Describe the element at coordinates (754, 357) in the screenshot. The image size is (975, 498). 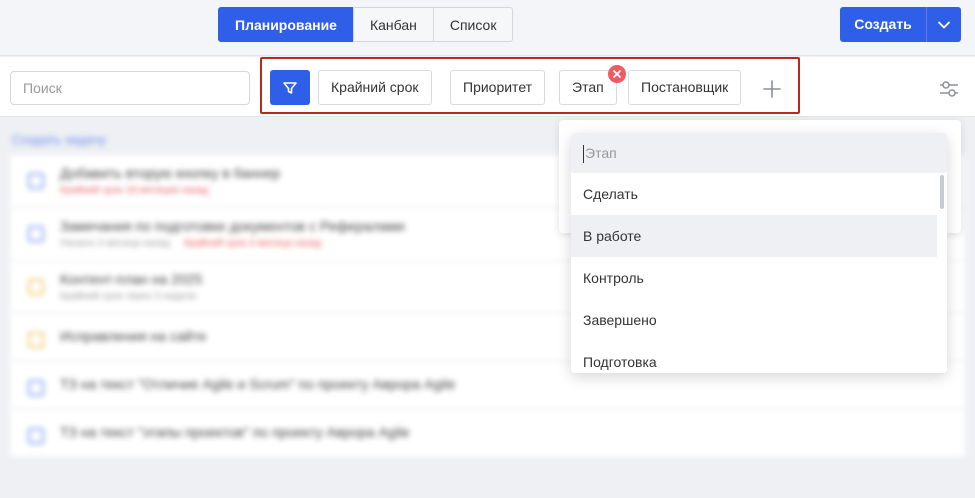
I see `stage-option-preparation: Подготовка` at that location.